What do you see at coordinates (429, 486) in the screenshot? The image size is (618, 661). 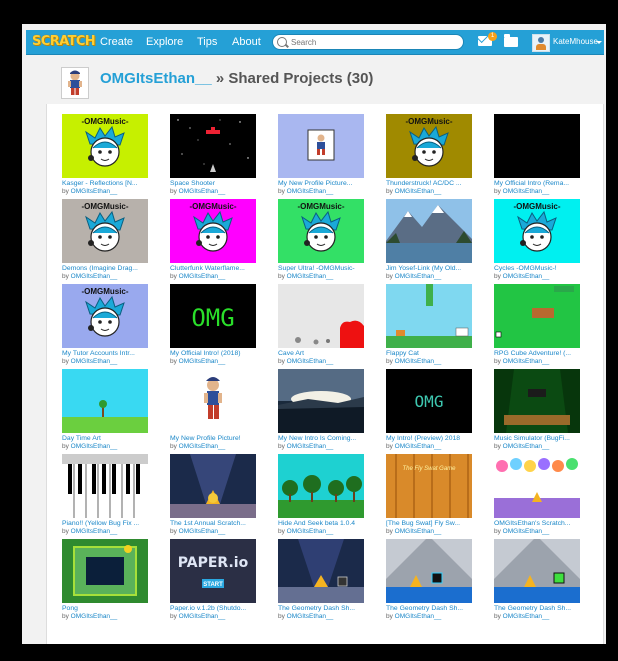 I see `project-thumbnail: The Fly Swat Game` at bounding box center [429, 486].